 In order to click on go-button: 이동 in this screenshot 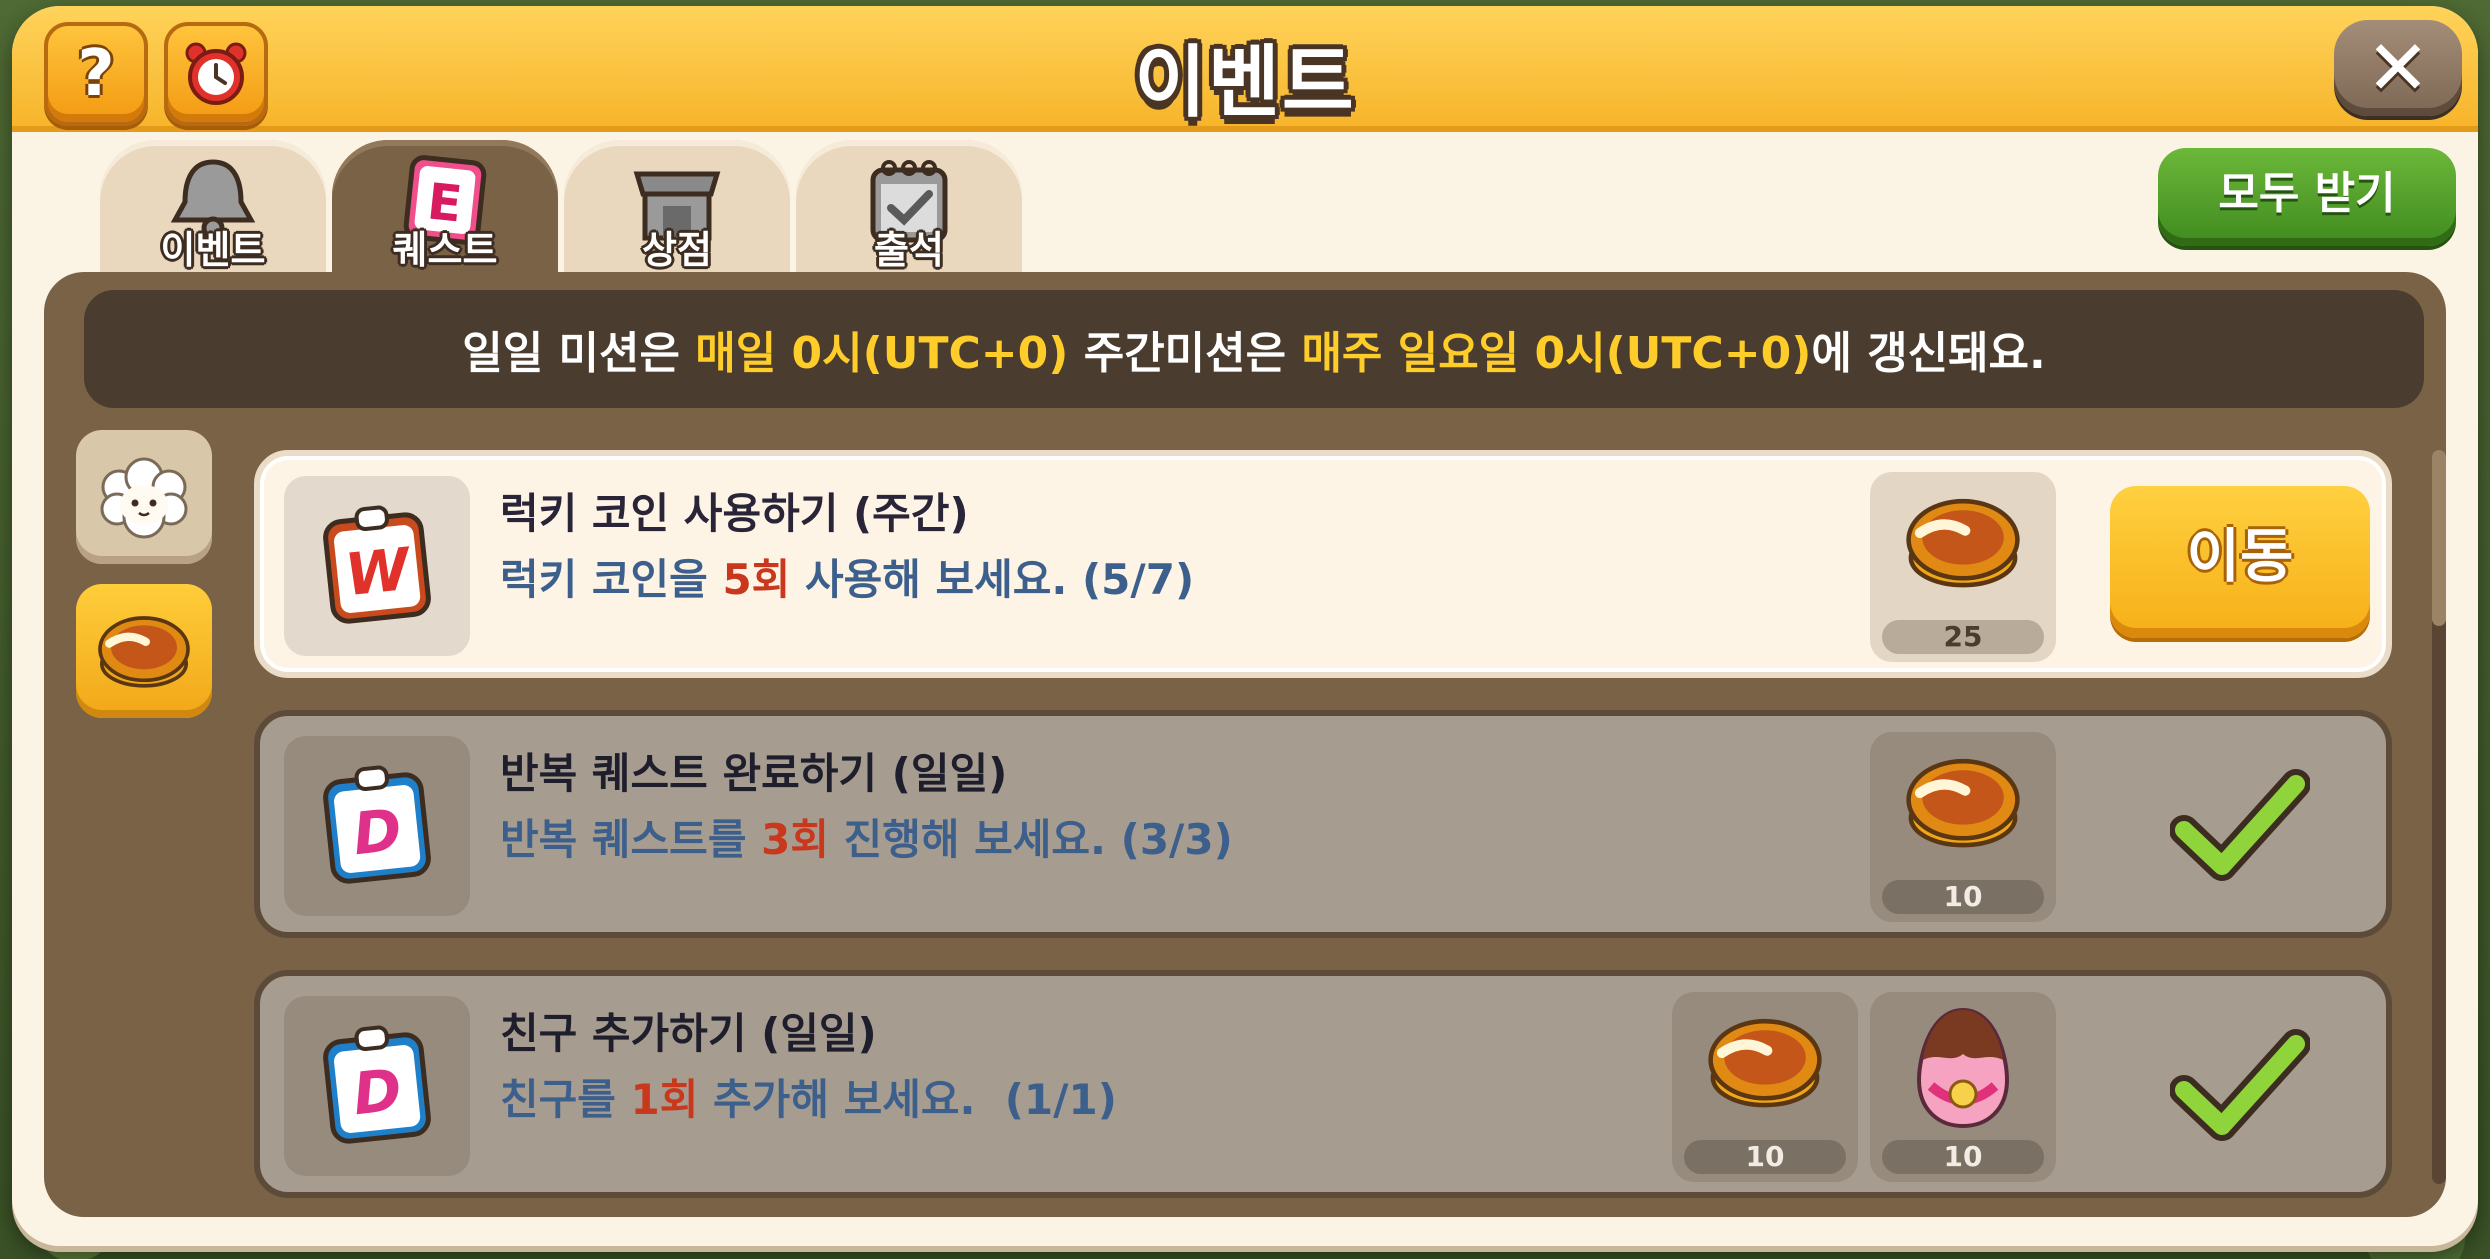, I will do `click(2240, 562)`.